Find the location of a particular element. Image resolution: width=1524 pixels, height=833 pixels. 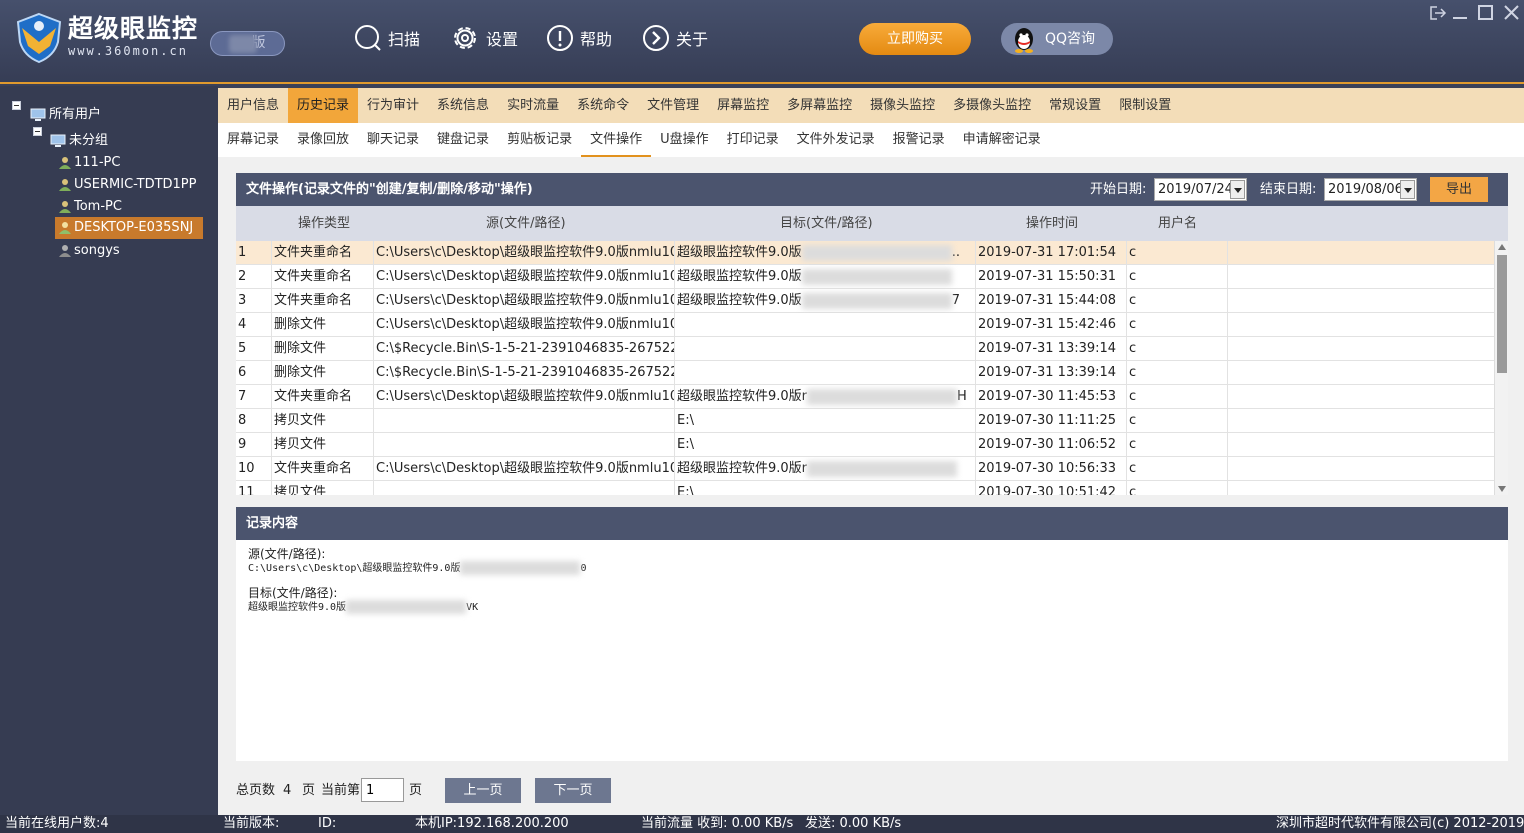

qq-consult-button: QQ咨询 is located at coordinates (1057, 39).